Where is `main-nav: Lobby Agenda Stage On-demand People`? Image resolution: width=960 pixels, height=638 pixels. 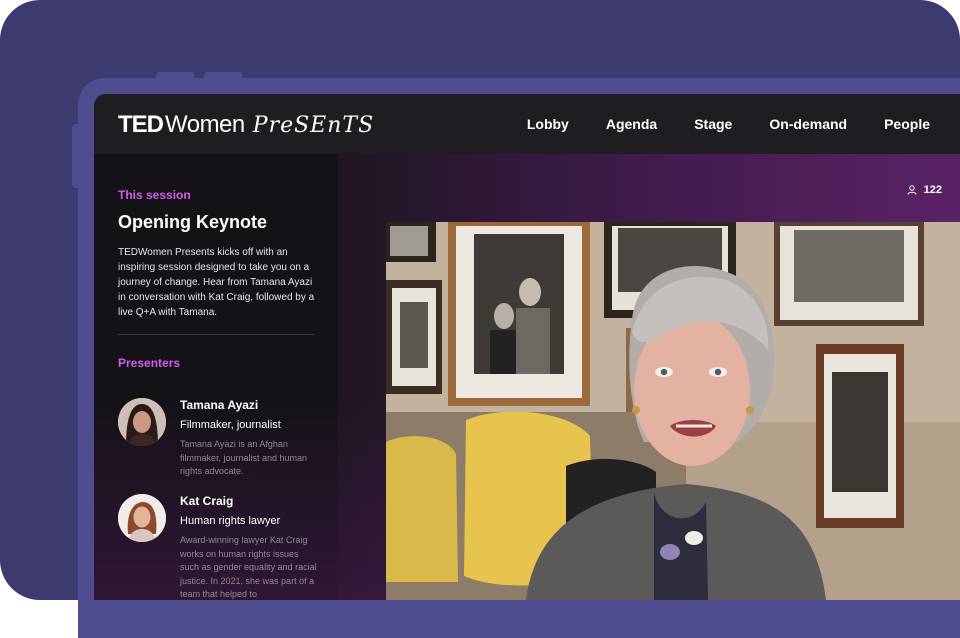 main-nav: Lobby Agenda Stage On-demand People is located at coordinates (743, 124).